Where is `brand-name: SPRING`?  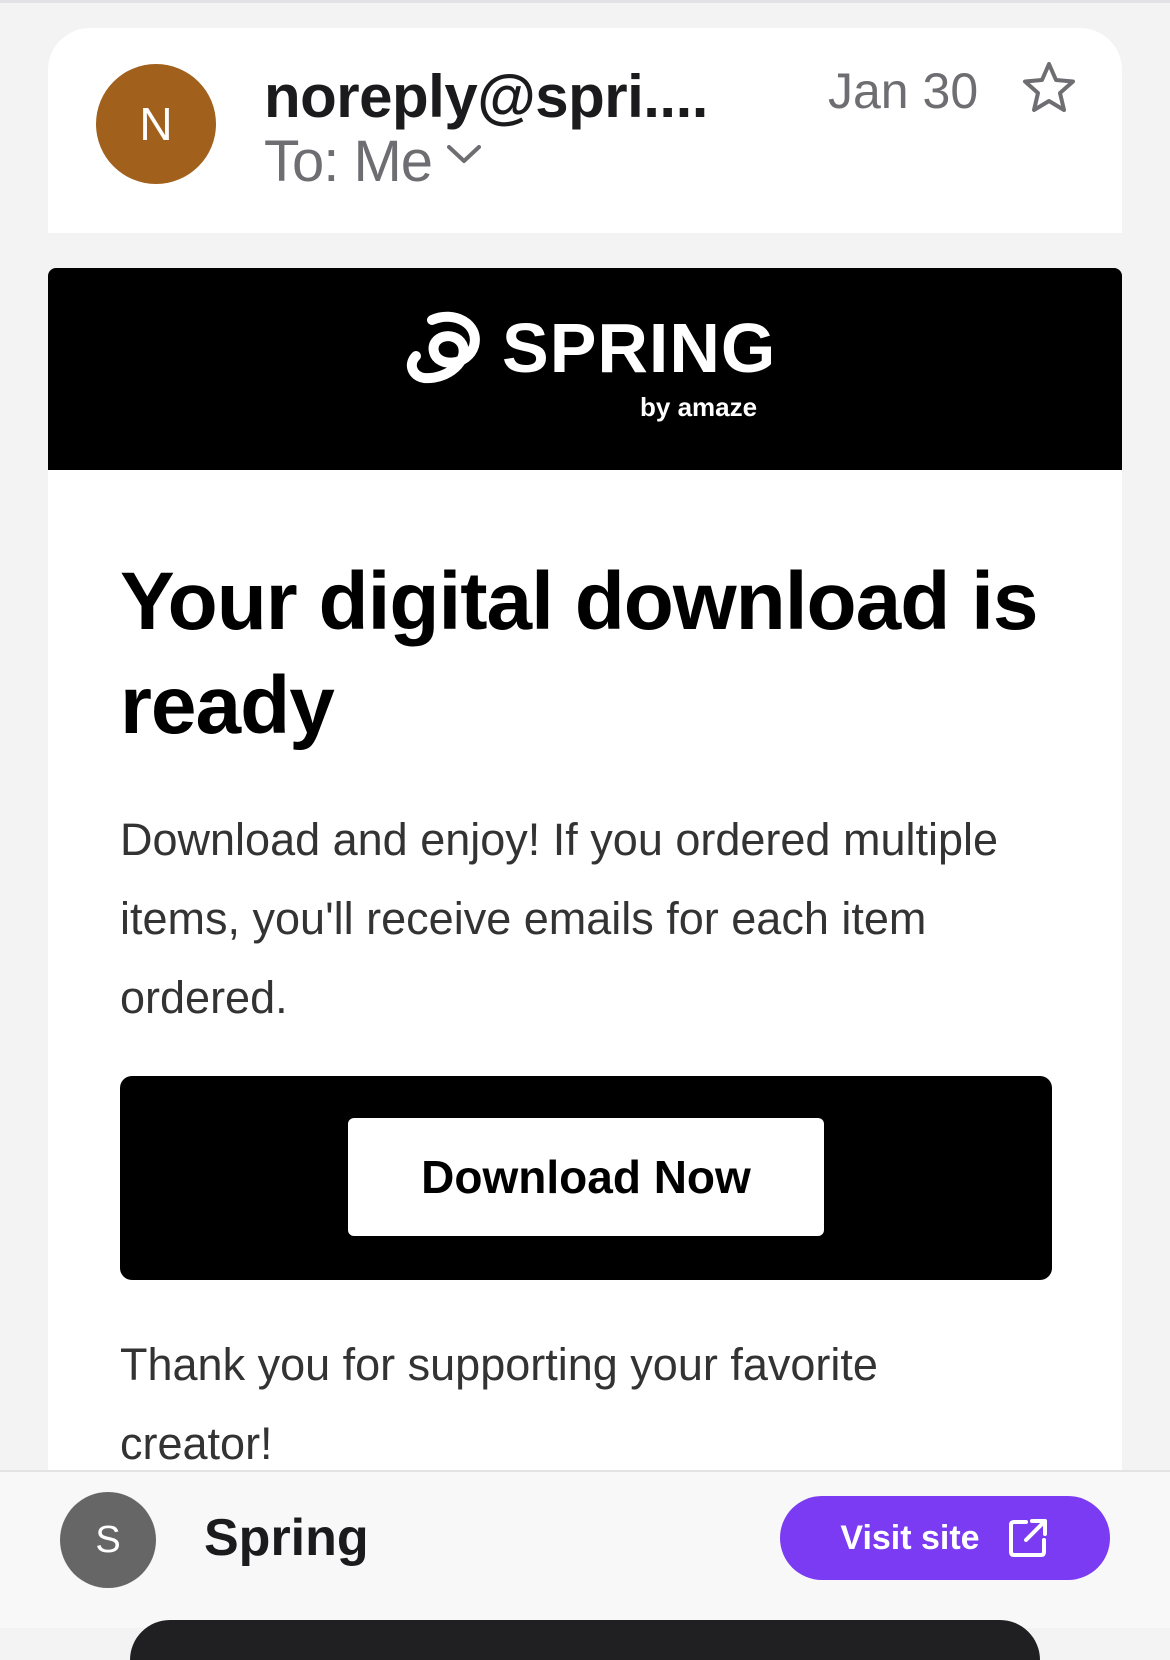 brand-name: SPRING is located at coordinates (639, 348).